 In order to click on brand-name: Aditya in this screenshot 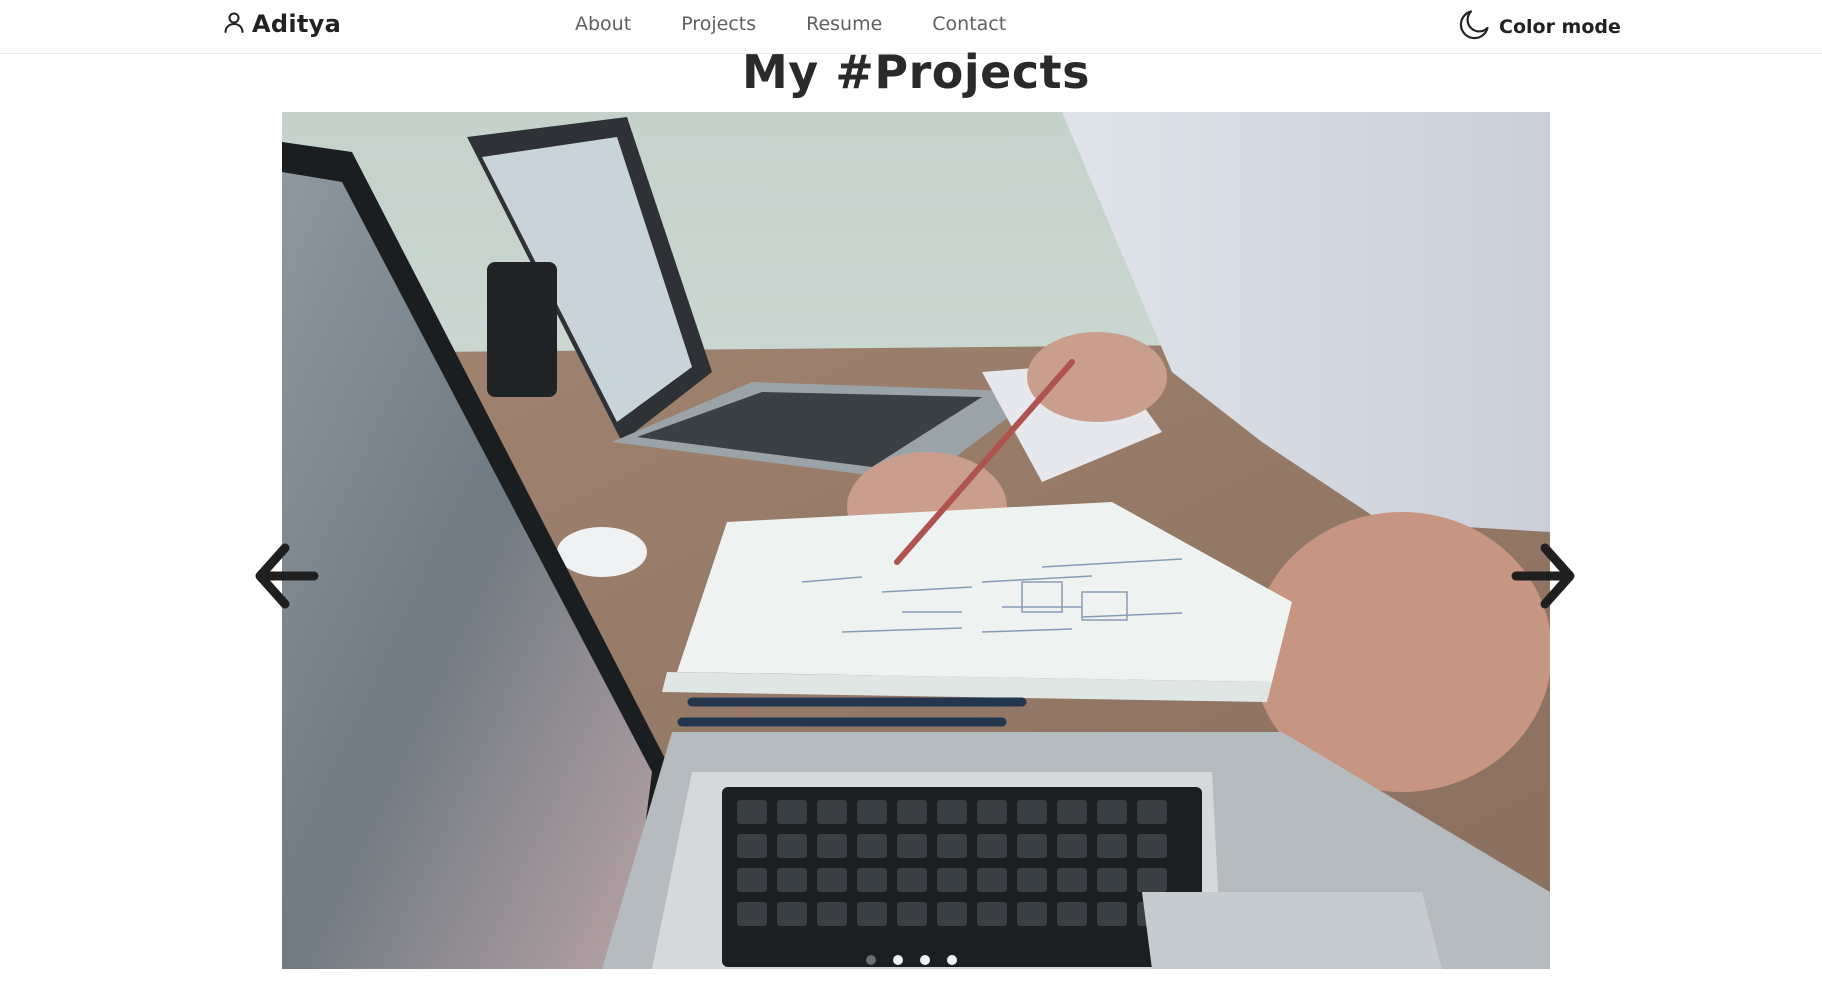, I will do `click(297, 24)`.